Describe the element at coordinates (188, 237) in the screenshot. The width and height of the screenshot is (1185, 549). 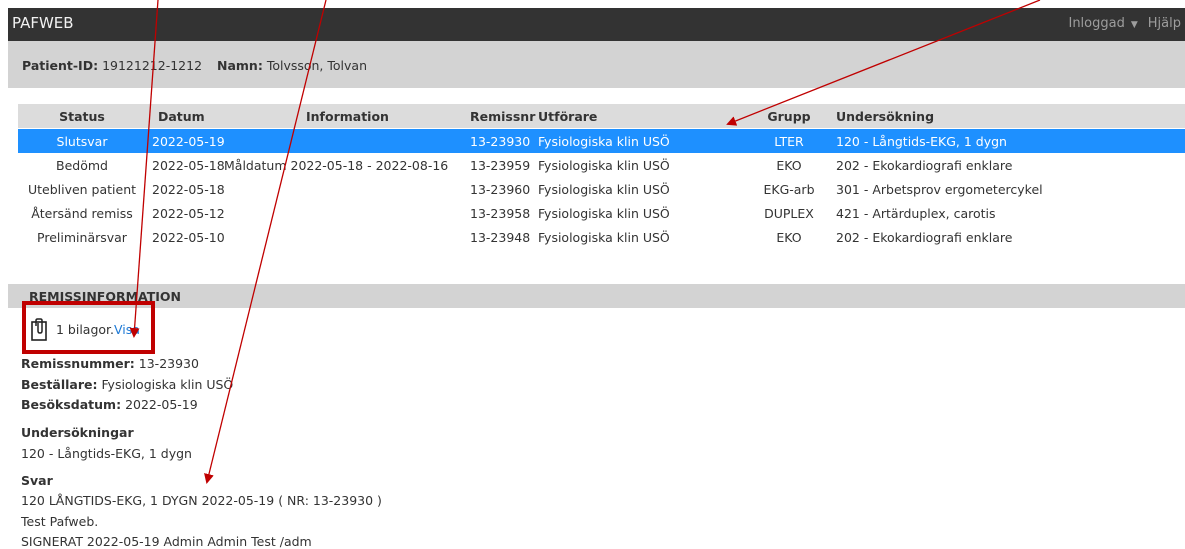
I see `cell-datum: 2022-05-10` at that location.